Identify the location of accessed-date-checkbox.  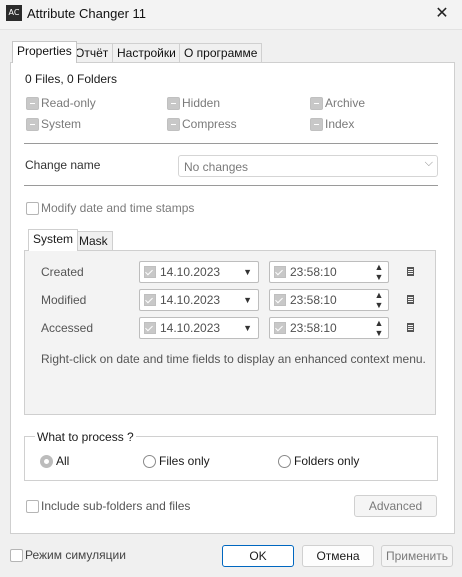
(150, 328).